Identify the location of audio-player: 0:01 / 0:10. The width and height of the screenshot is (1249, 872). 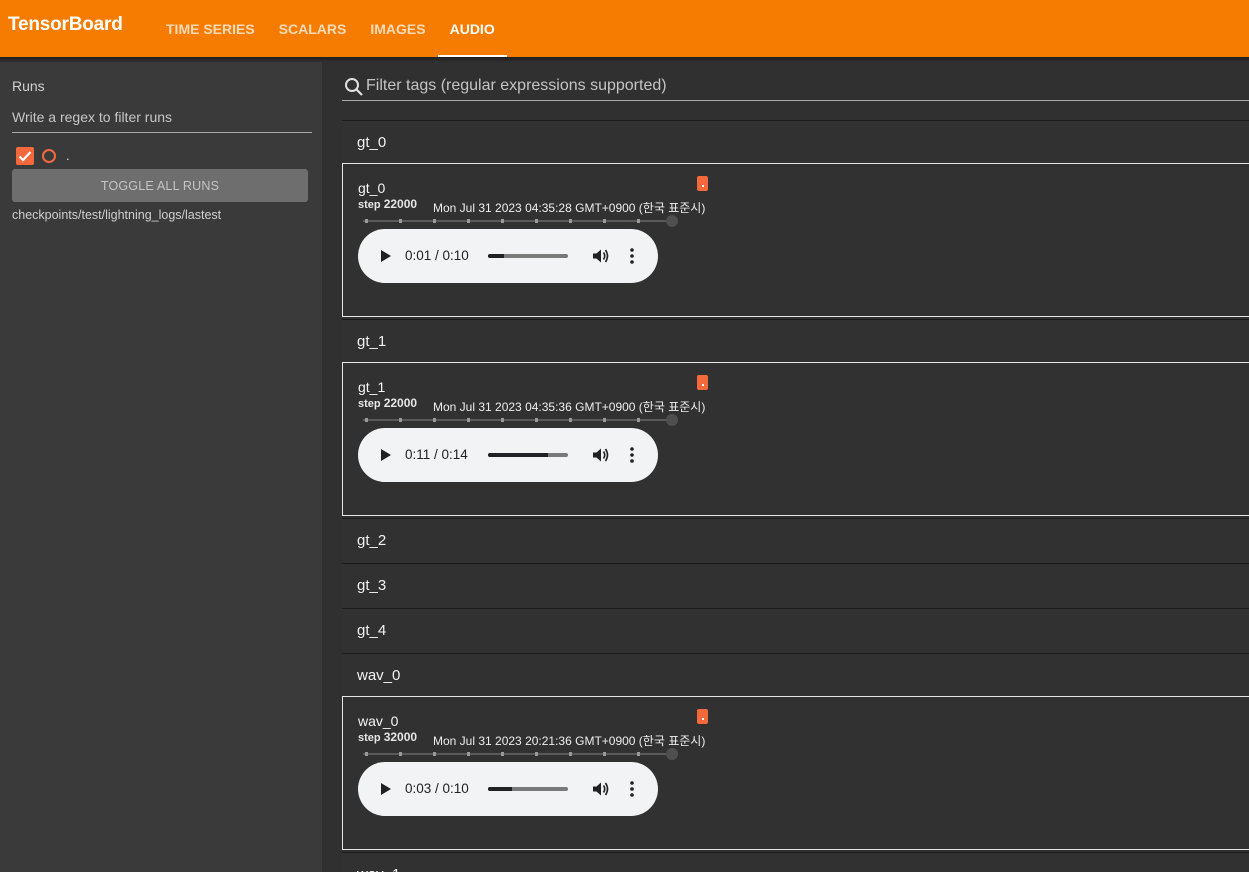
(508, 256).